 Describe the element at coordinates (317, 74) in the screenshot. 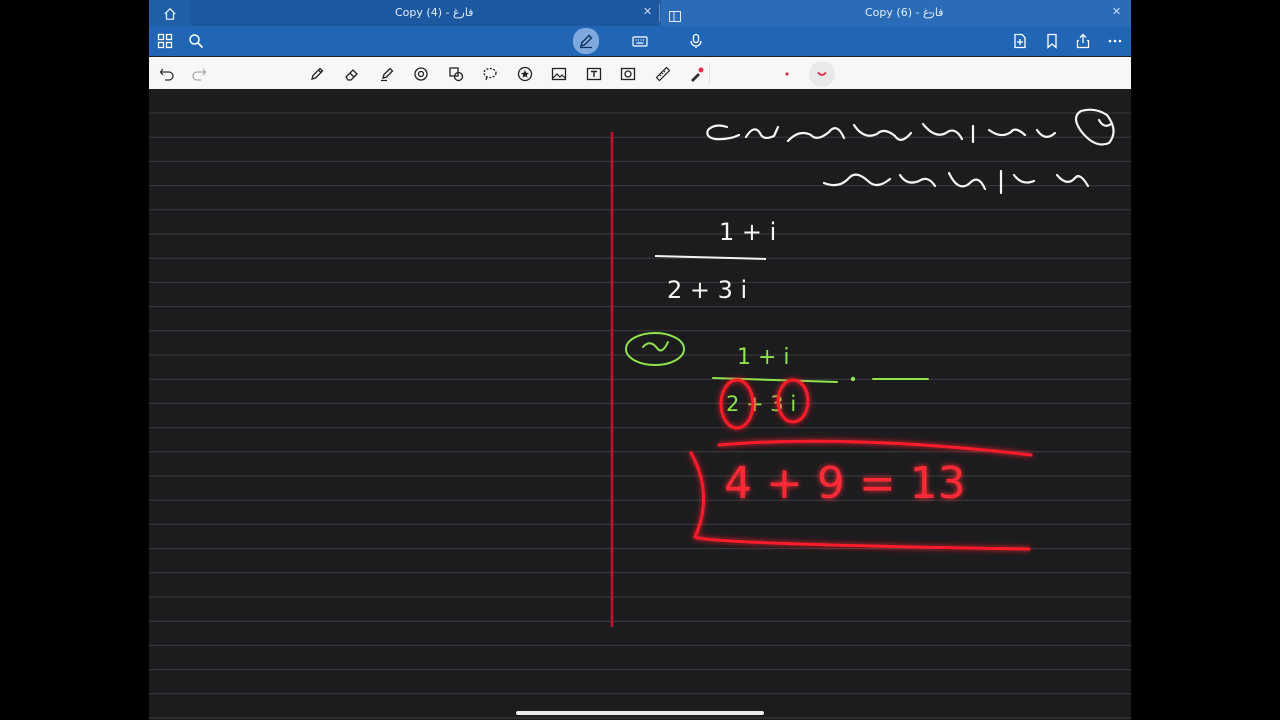

I see `pen-icon` at that location.